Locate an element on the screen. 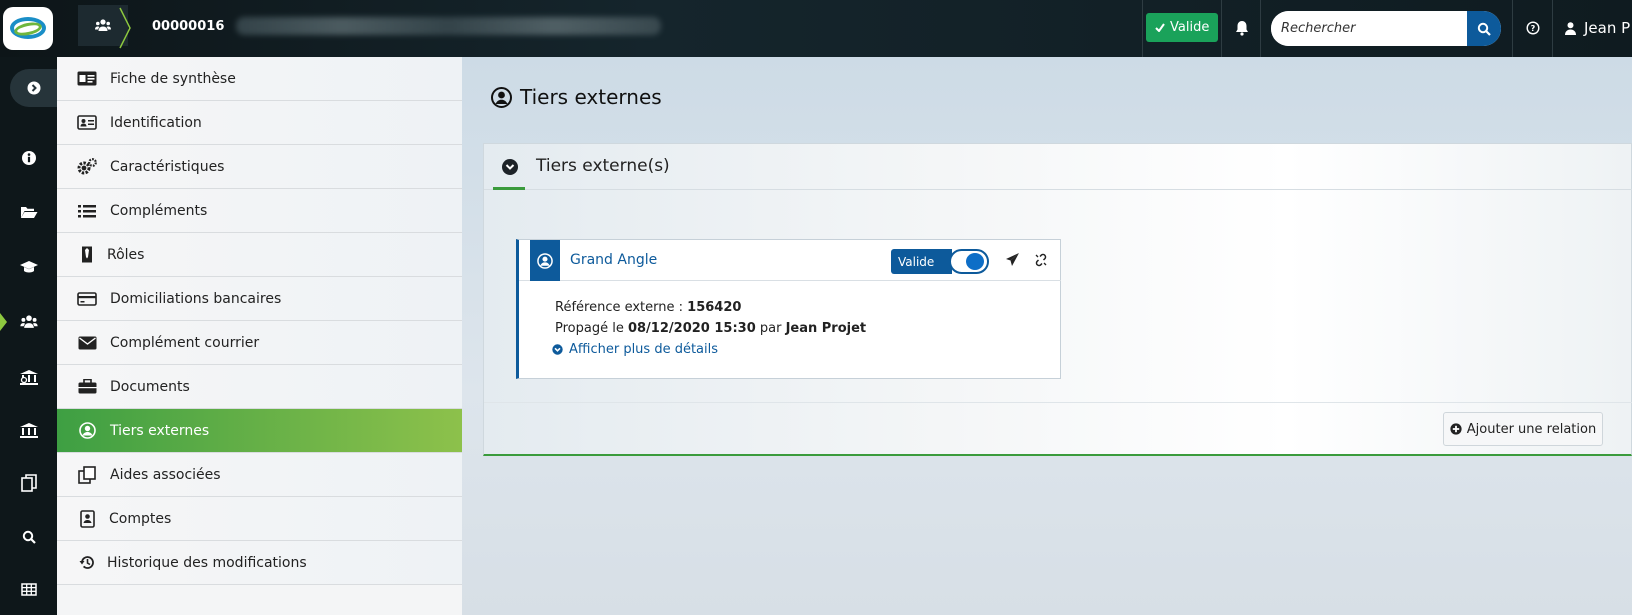  bank-user-icon is located at coordinates (28, 377).